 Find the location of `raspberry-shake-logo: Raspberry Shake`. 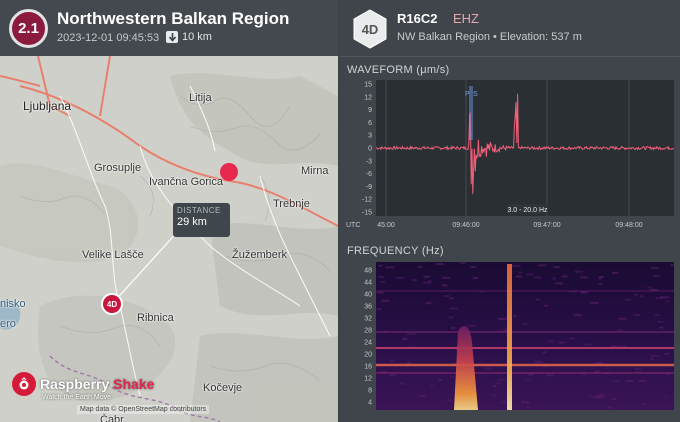

raspberry-shake-logo: Raspberry Shake is located at coordinates (83, 384).